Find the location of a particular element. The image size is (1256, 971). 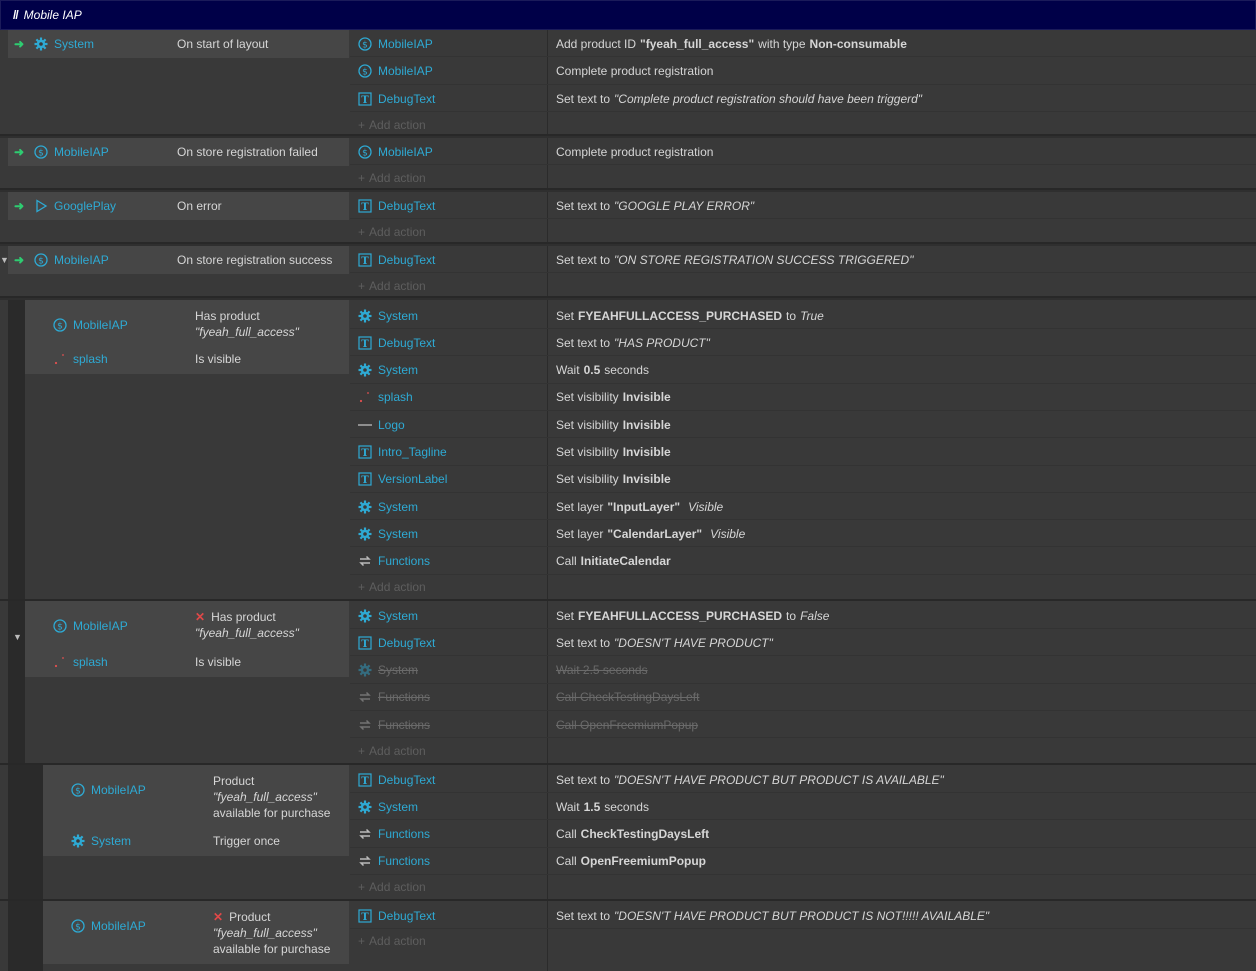

action-object: T Intro_Tagline is located at coordinates (402, 452).